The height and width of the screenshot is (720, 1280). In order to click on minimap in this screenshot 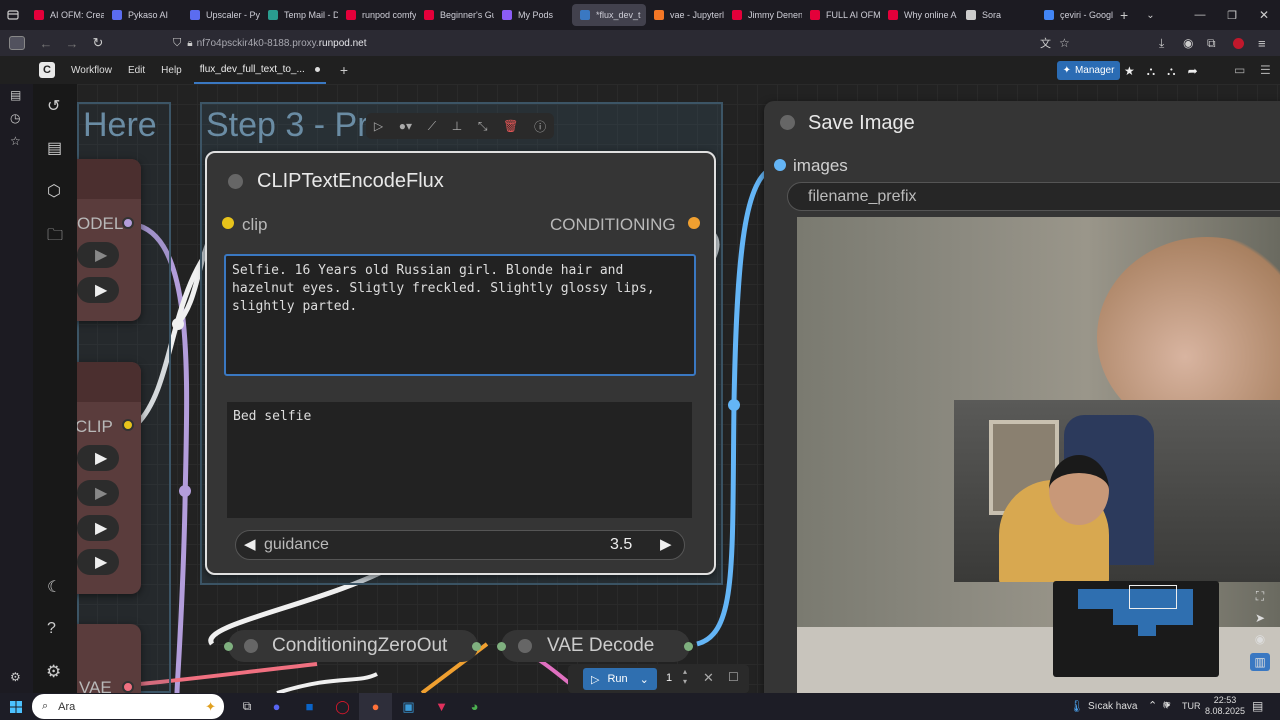, I will do `click(1136, 629)`.